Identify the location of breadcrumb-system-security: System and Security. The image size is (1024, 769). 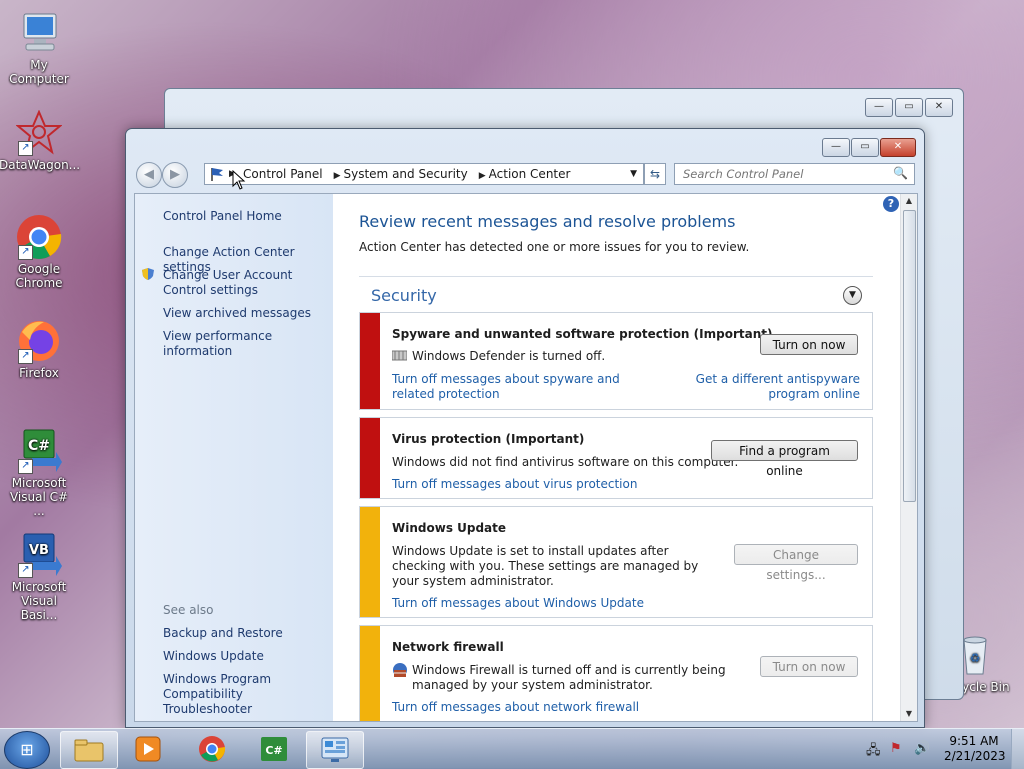
(406, 174).